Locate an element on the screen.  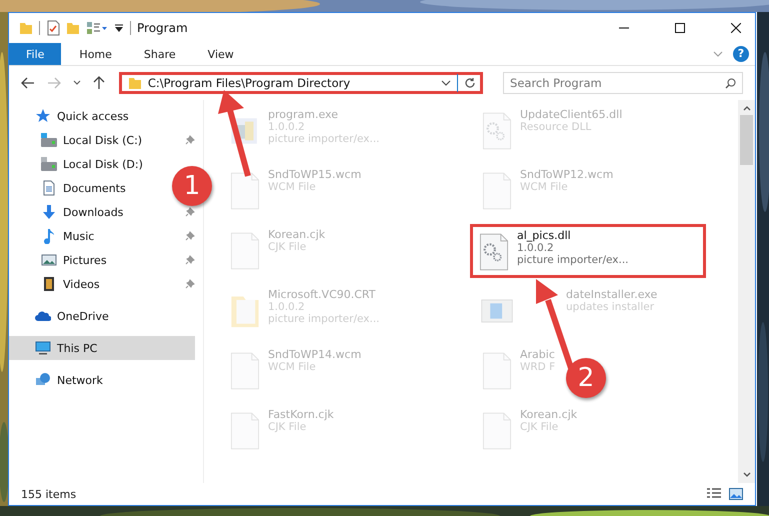
address-path: C:\Program Files\Program Directory is located at coordinates (250, 83).